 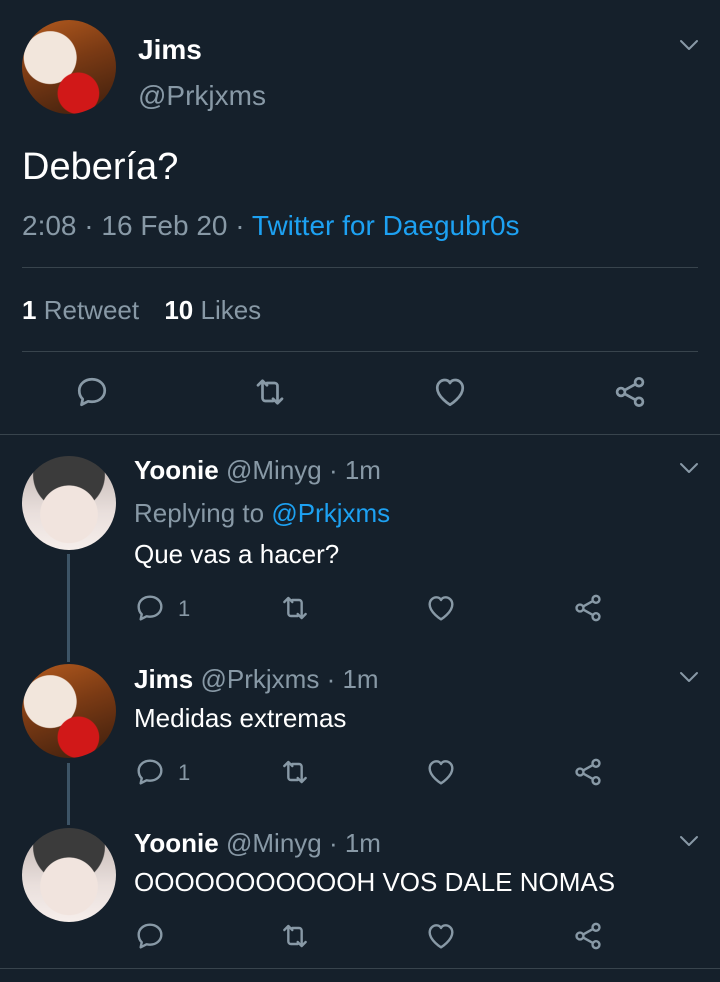 I want to click on reply-text: Que vas a hacer?, so click(x=237, y=554).